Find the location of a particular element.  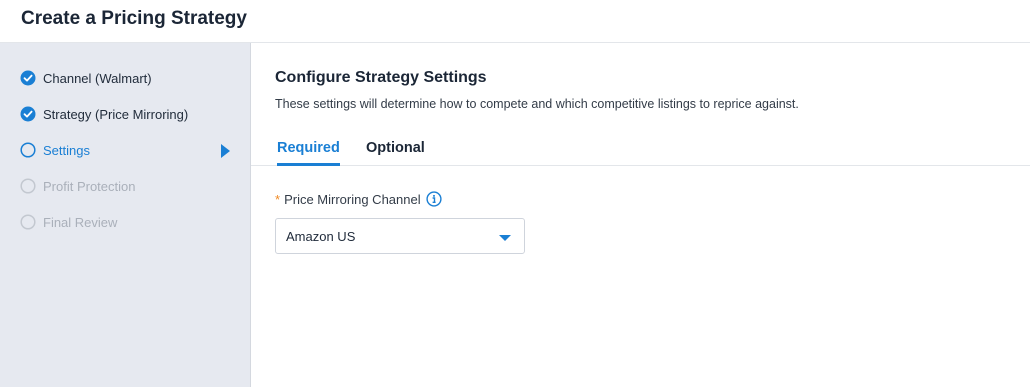

step-label: Final Review is located at coordinates (80, 222).